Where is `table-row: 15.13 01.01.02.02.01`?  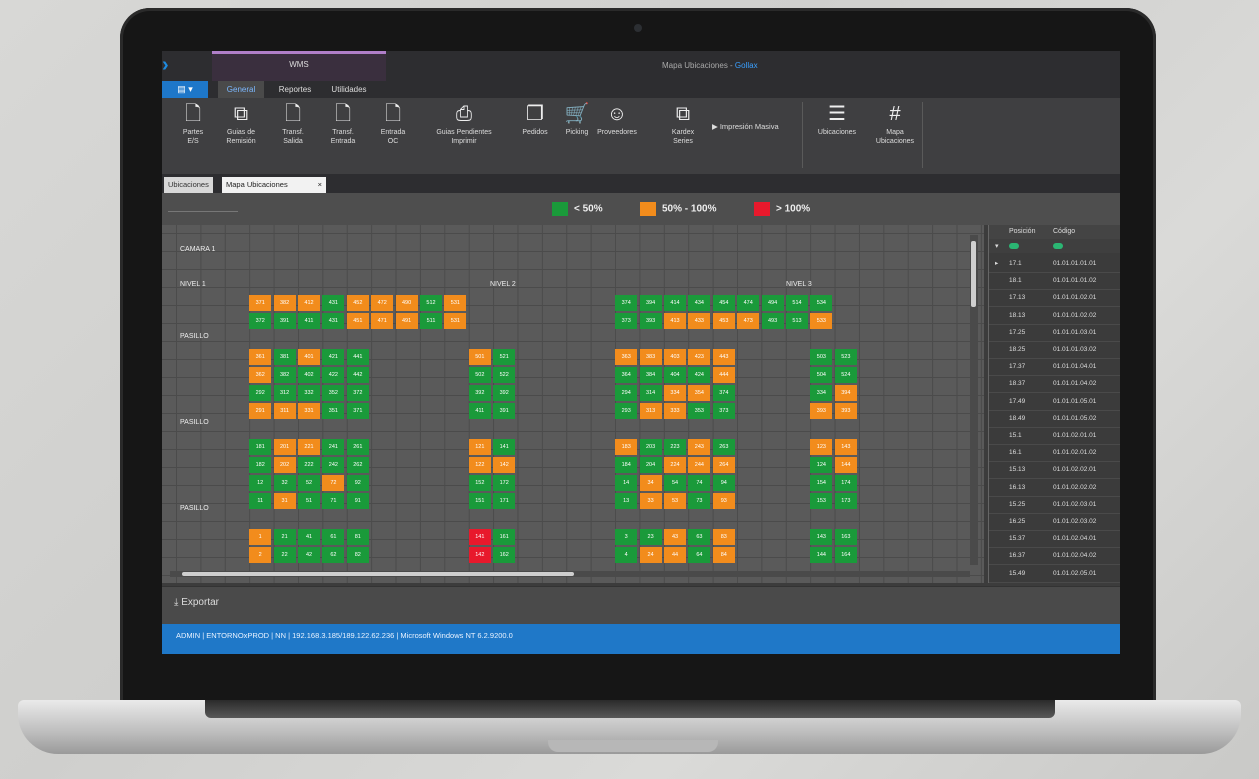
table-row: 15.13 01.01.02.02.01 is located at coordinates (1054, 470).